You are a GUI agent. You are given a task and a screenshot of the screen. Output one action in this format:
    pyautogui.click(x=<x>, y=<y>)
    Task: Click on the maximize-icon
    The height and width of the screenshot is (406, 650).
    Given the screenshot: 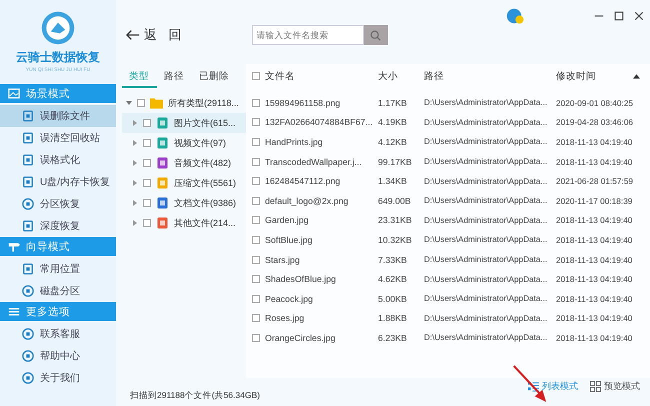 What is the action you would take?
    pyautogui.click(x=619, y=16)
    